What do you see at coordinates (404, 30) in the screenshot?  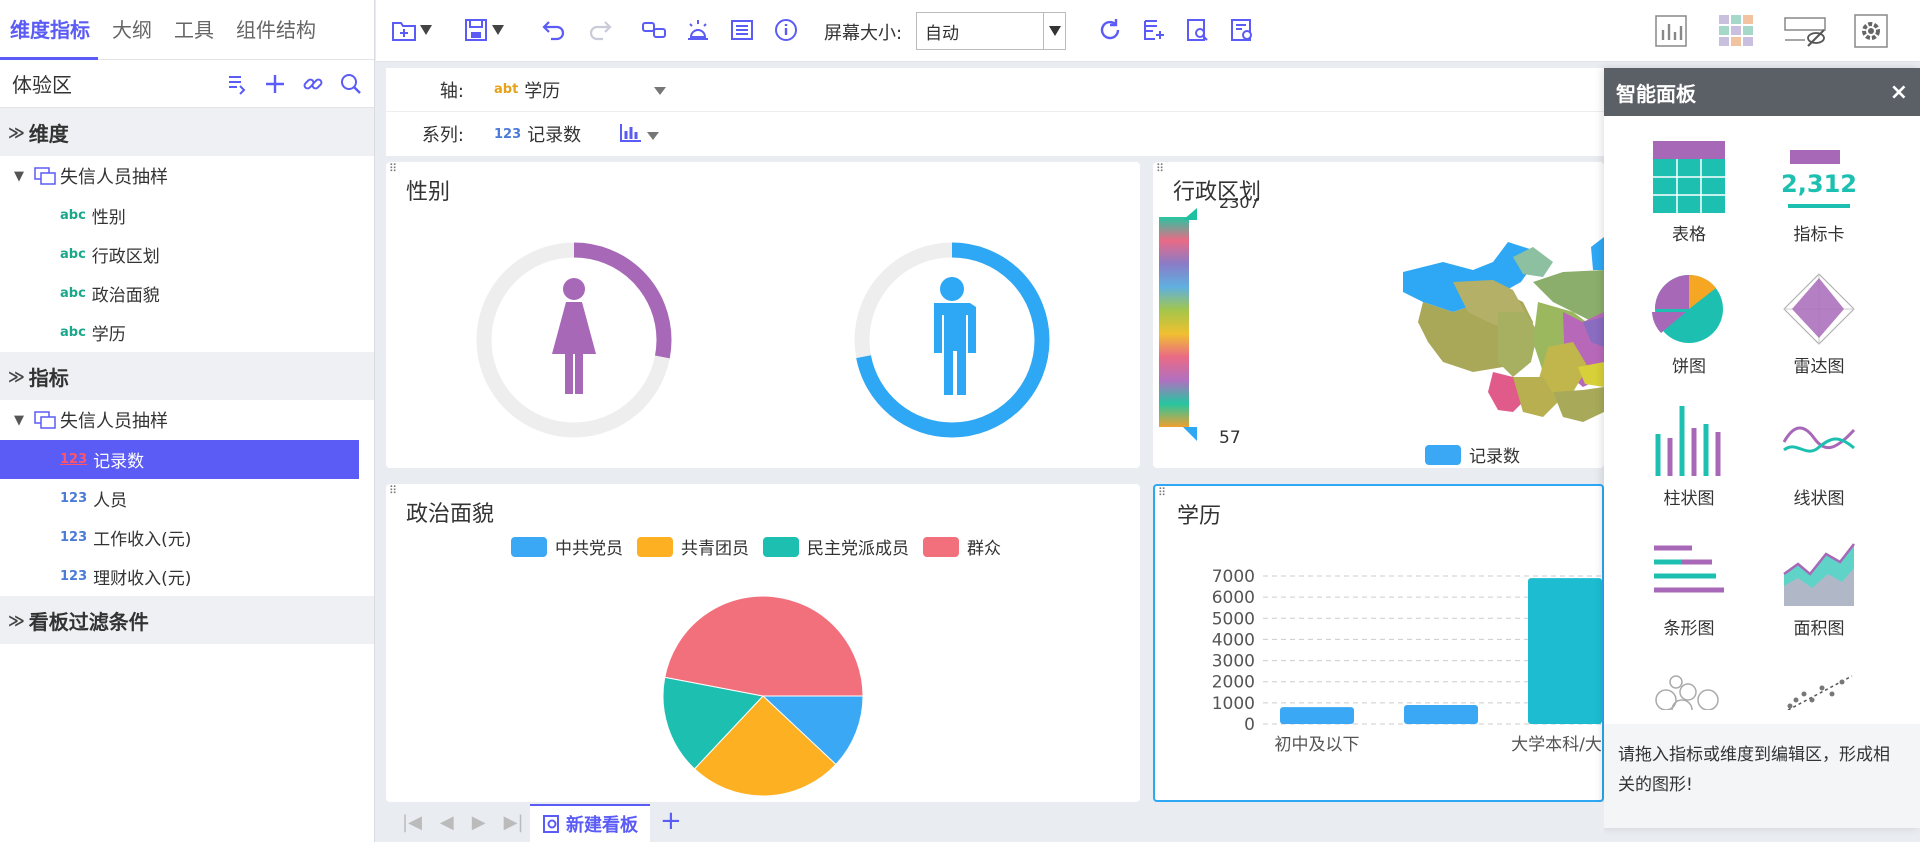 I see `new-folder-icon` at bounding box center [404, 30].